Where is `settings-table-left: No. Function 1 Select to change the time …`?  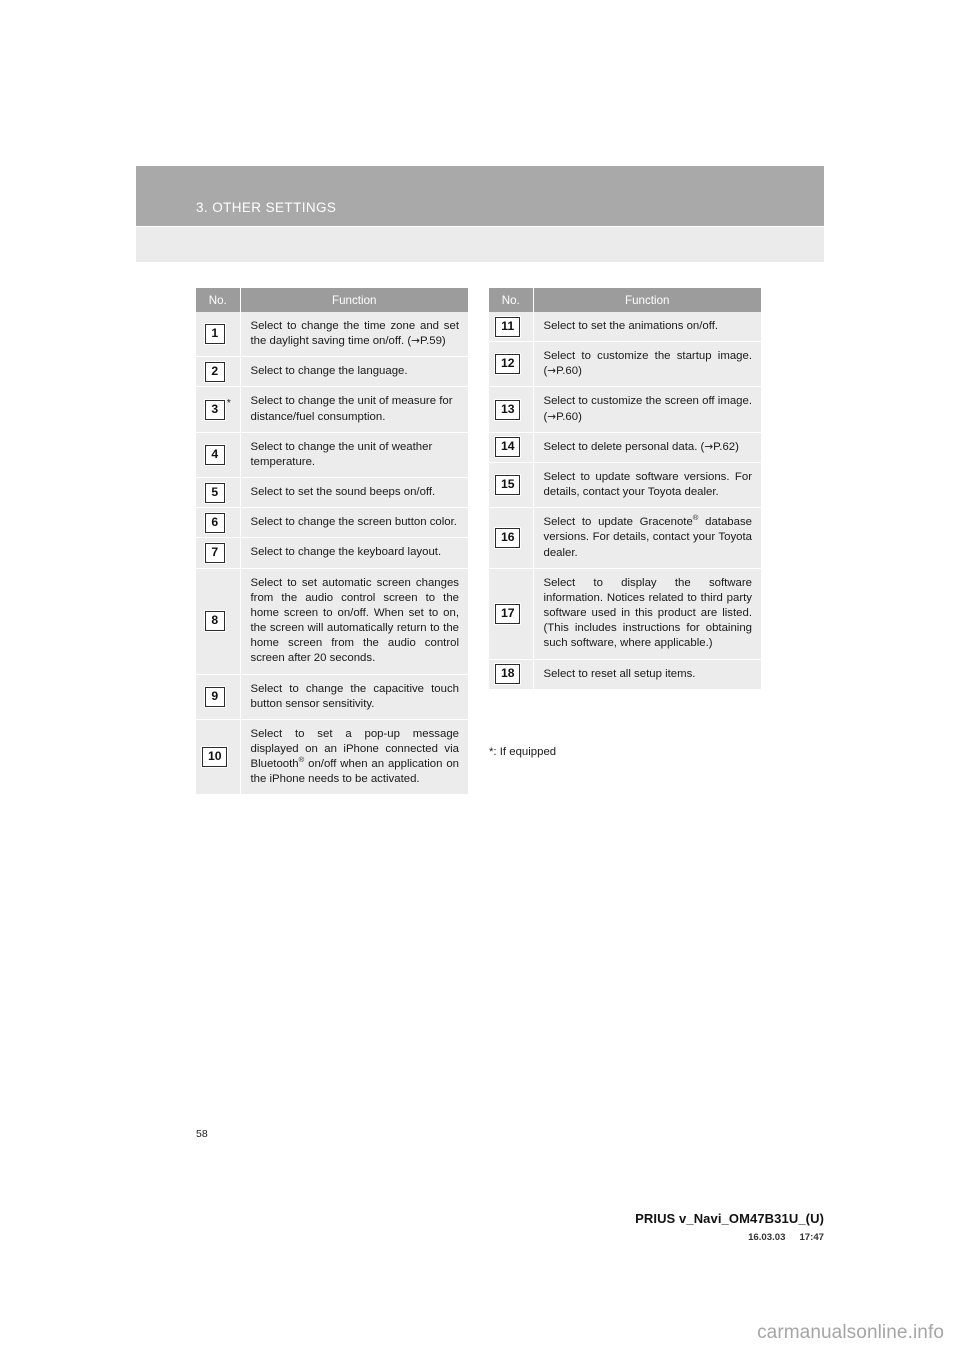 settings-table-left: No. Function 1 Select to change the time … is located at coordinates (332, 541).